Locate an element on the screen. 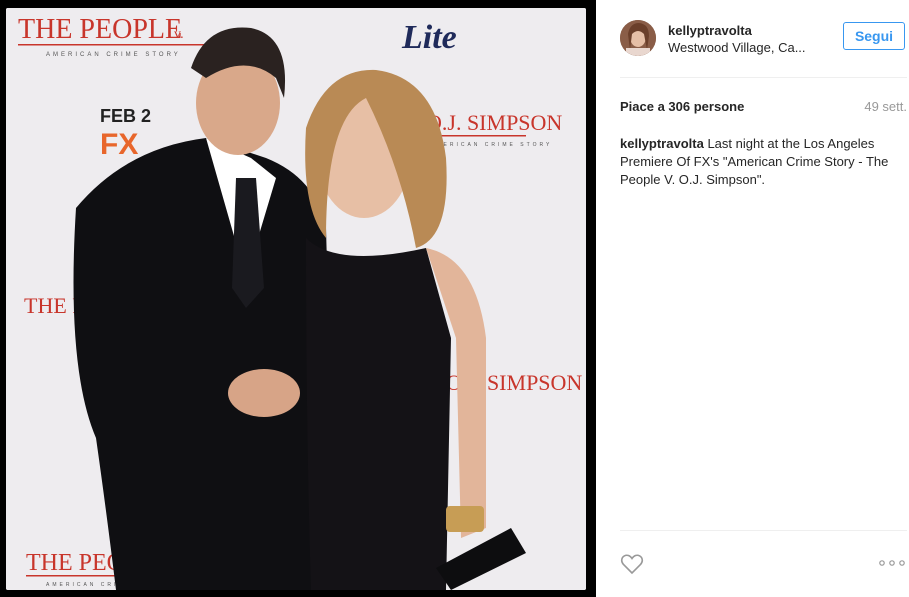 This screenshot has height=597, width=909. more-dots-icon is located at coordinates (892, 563).